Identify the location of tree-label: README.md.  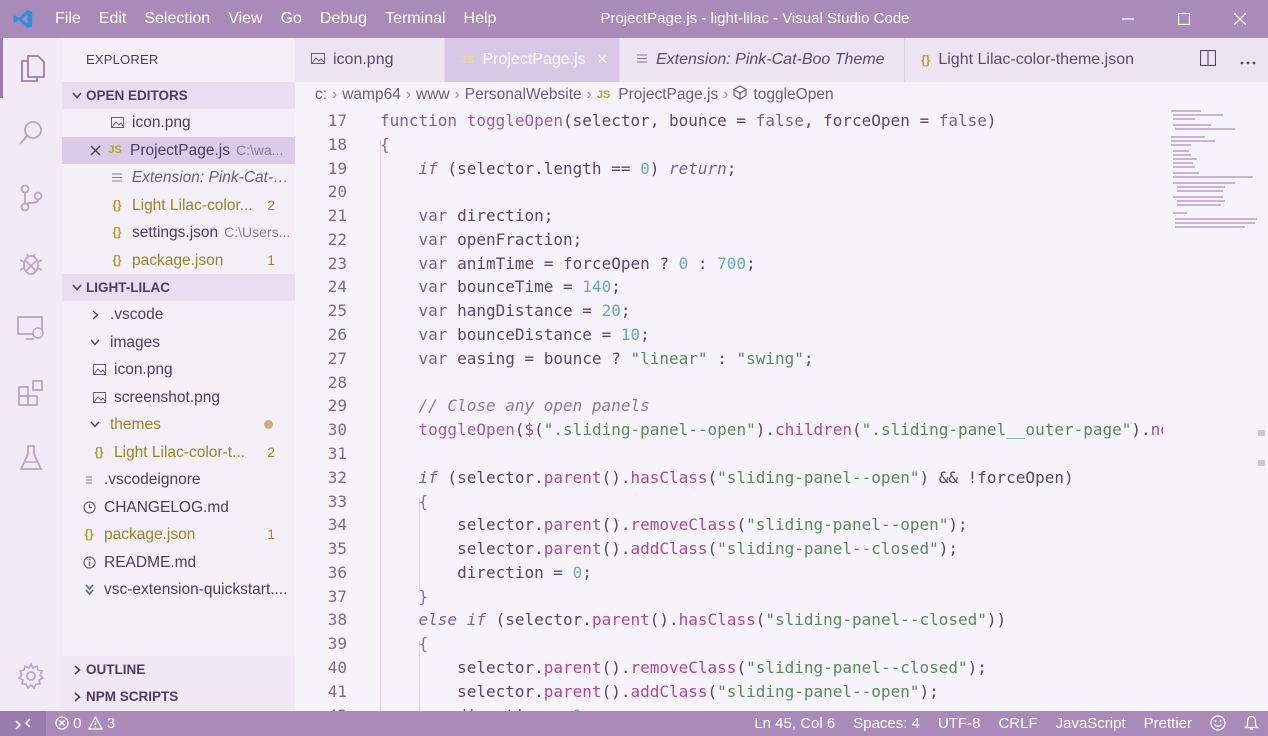
(150, 562).